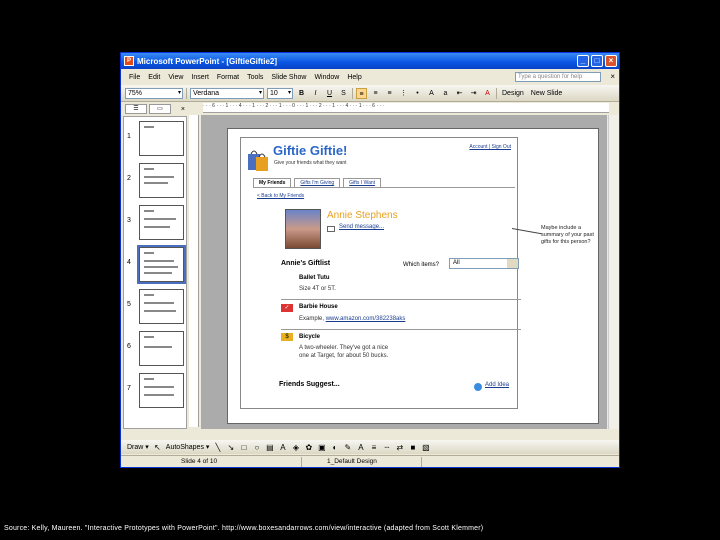 This screenshot has width=720, height=540. Describe the element at coordinates (547, 93) in the screenshot. I see `new-slide-button: New Slide` at that location.